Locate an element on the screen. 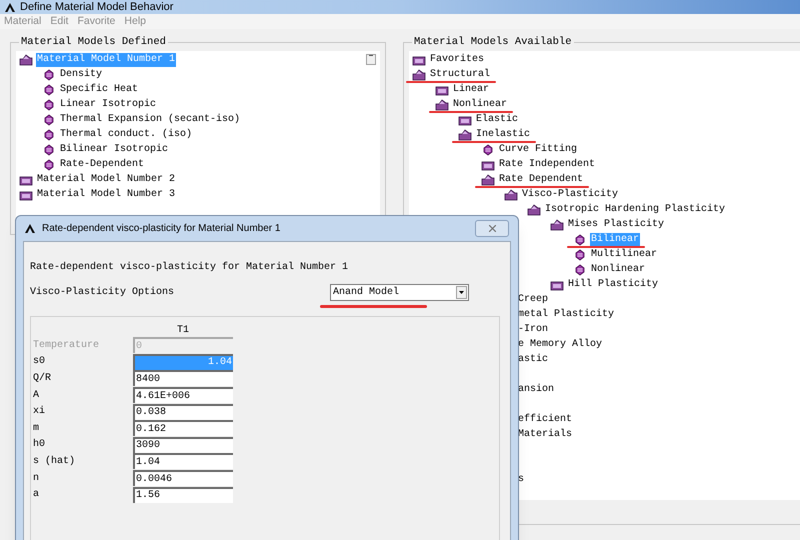  tree-item: Linear Isotropic is located at coordinates (108, 105).